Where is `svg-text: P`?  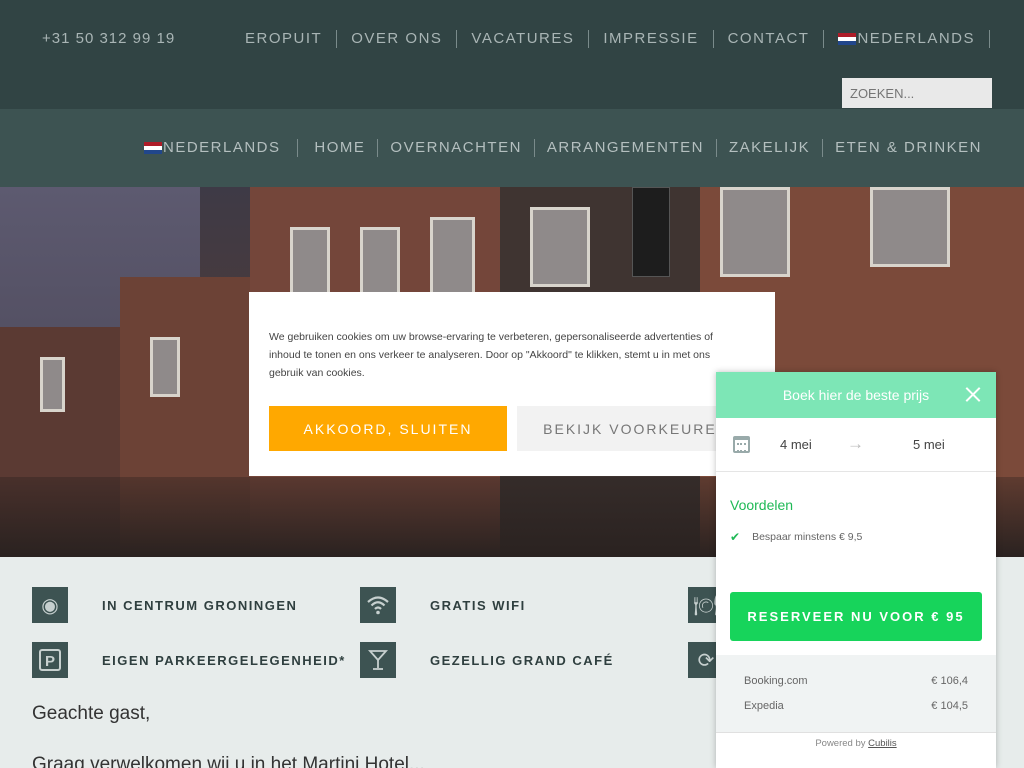
svg-text: P is located at coordinates (50, 661).